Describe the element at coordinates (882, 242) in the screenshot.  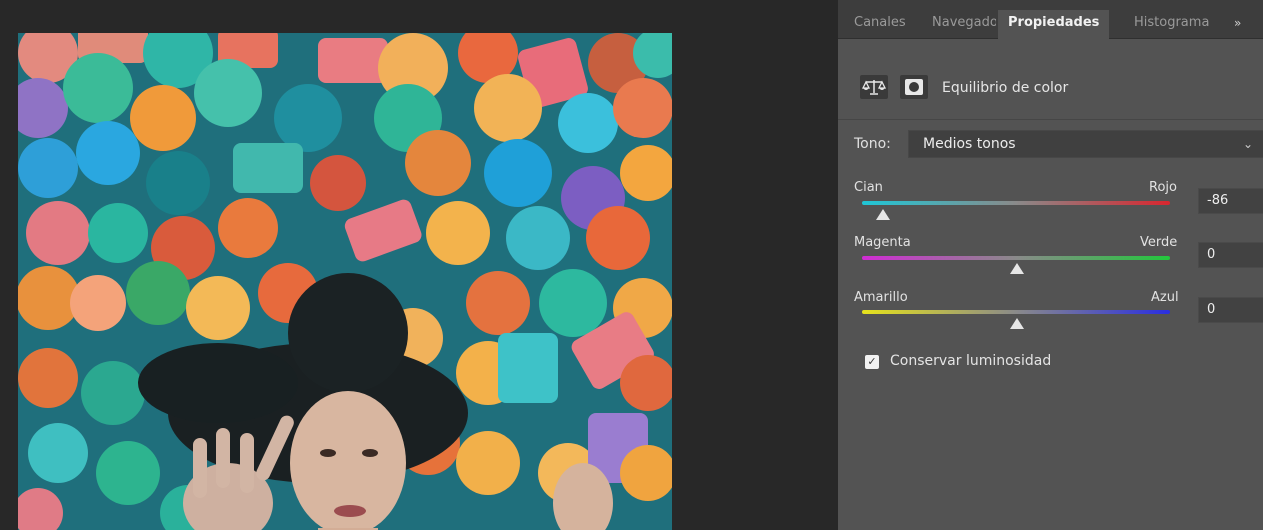
I see `slider-magenta-label: Magenta` at that location.